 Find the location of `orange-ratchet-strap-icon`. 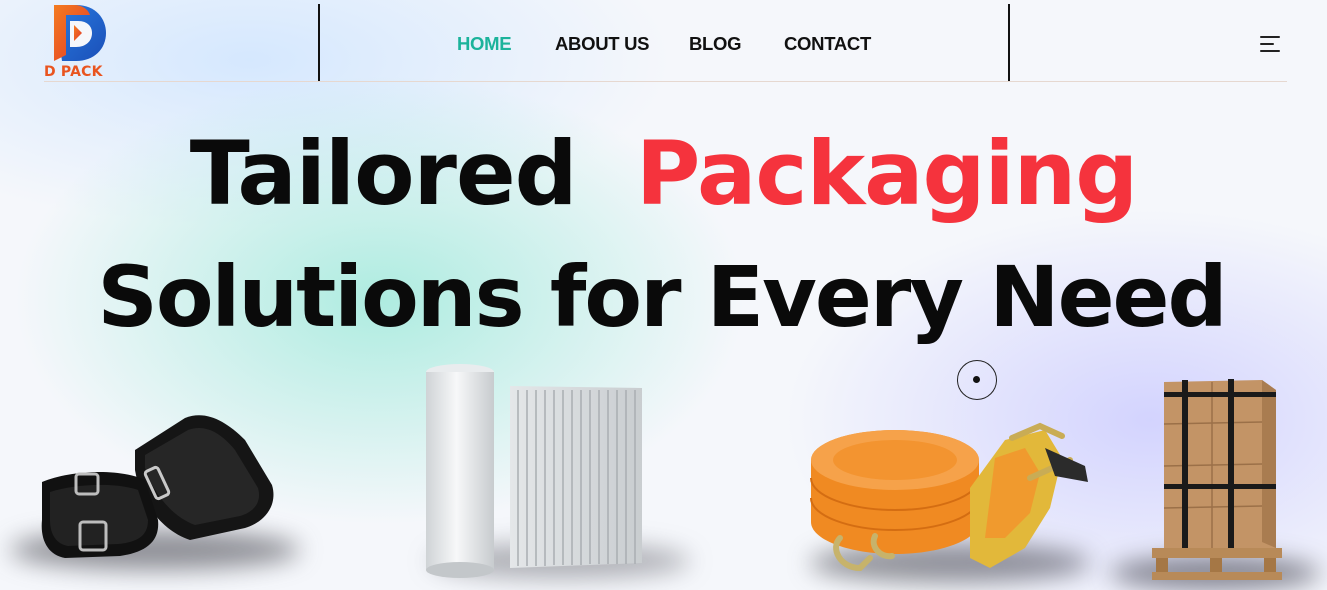

orange-ratchet-strap-icon is located at coordinates (950, 504).